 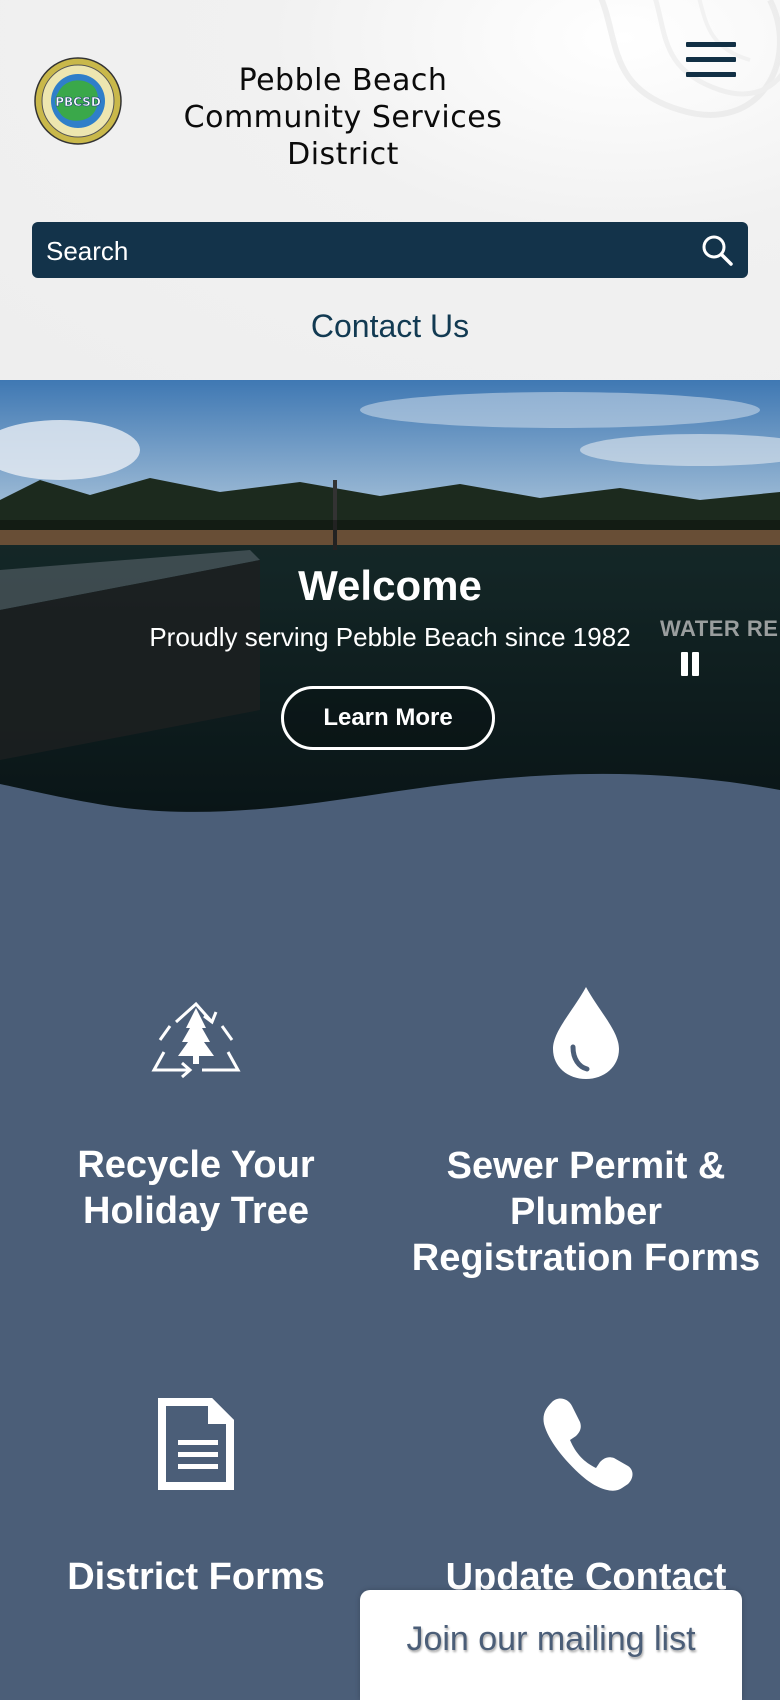 I want to click on wave-divider, so click(x=390, y=805).